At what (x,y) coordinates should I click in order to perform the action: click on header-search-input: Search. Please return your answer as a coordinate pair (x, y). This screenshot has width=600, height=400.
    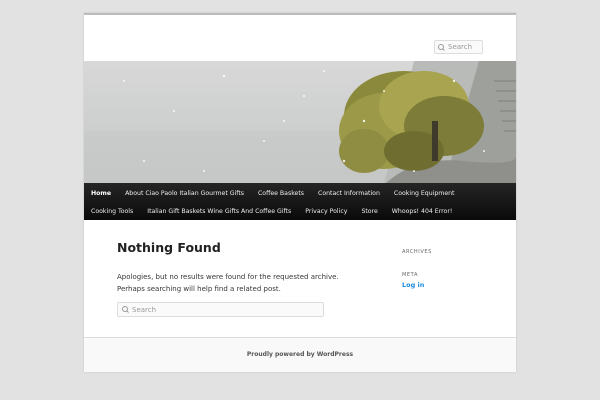
    Looking at the image, I should click on (458, 47).